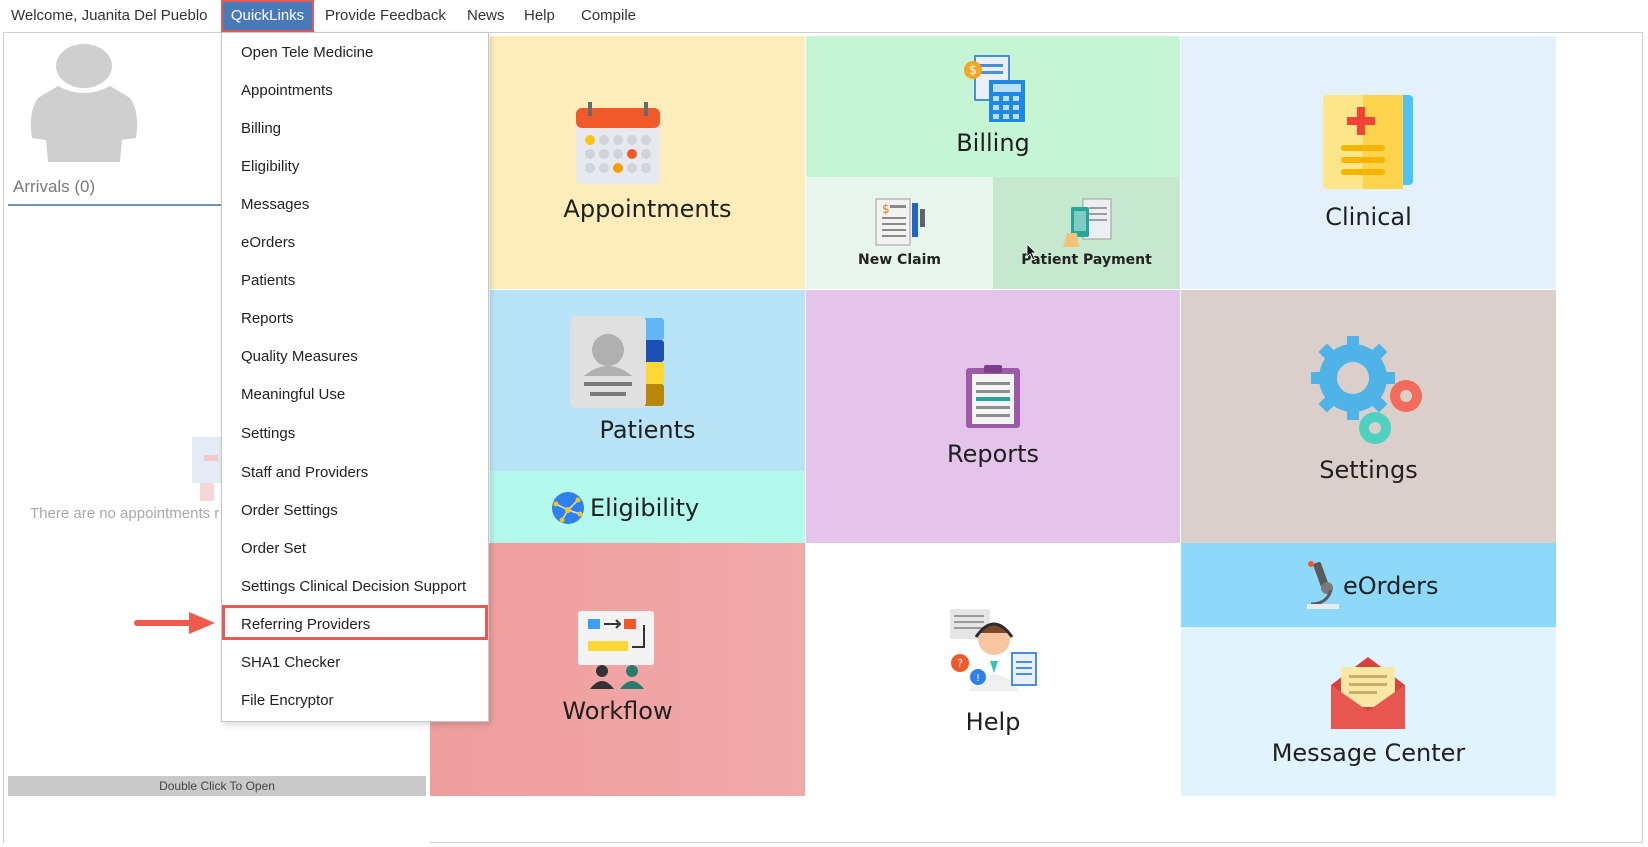 This screenshot has height=847, width=1648. Describe the element at coordinates (1391, 586) in the screenshot. I see `eorders-label: eOrders` at that location.